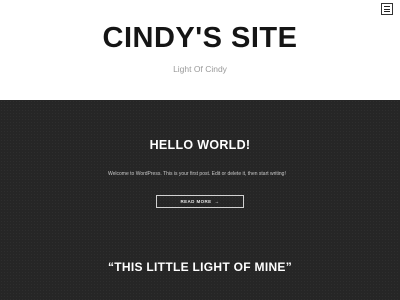  Describe the element at coordinates (196, 201) in the screenshot. I see `read-more-label: READ MORE` at that location.